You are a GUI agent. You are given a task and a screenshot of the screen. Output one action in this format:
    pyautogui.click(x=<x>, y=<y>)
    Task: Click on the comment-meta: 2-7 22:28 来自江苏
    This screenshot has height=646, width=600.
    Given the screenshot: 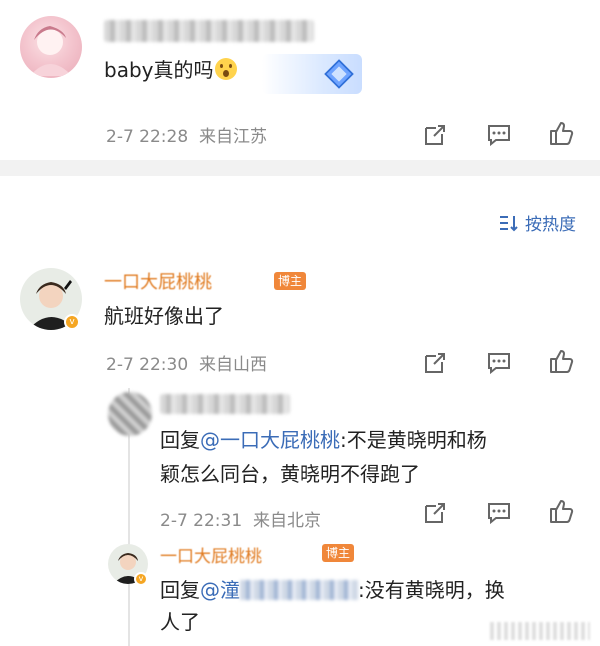 What is the action you would take?
    pyautogui.click(x=186, y=134)
    